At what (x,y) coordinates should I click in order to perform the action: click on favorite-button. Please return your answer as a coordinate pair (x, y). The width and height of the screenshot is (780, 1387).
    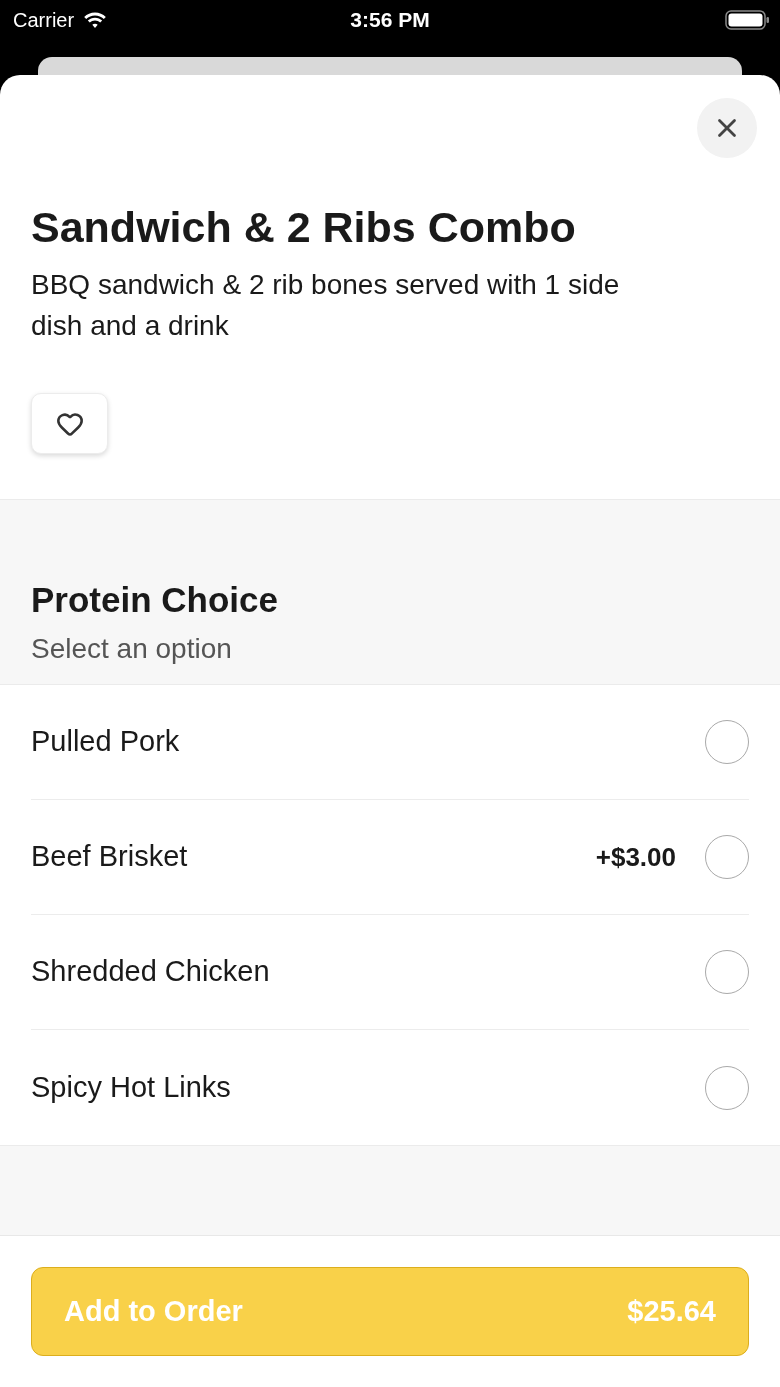
    Looking at the image, I should click on (69, 423).